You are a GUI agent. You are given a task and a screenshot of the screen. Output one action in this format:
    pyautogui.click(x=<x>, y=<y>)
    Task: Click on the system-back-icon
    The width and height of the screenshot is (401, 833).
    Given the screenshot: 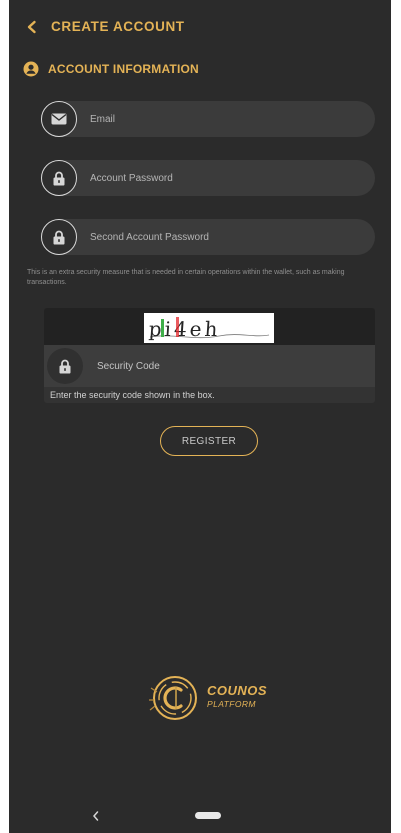 What is the action you would take?
    pyautogui.click(x=96, y=816)
    